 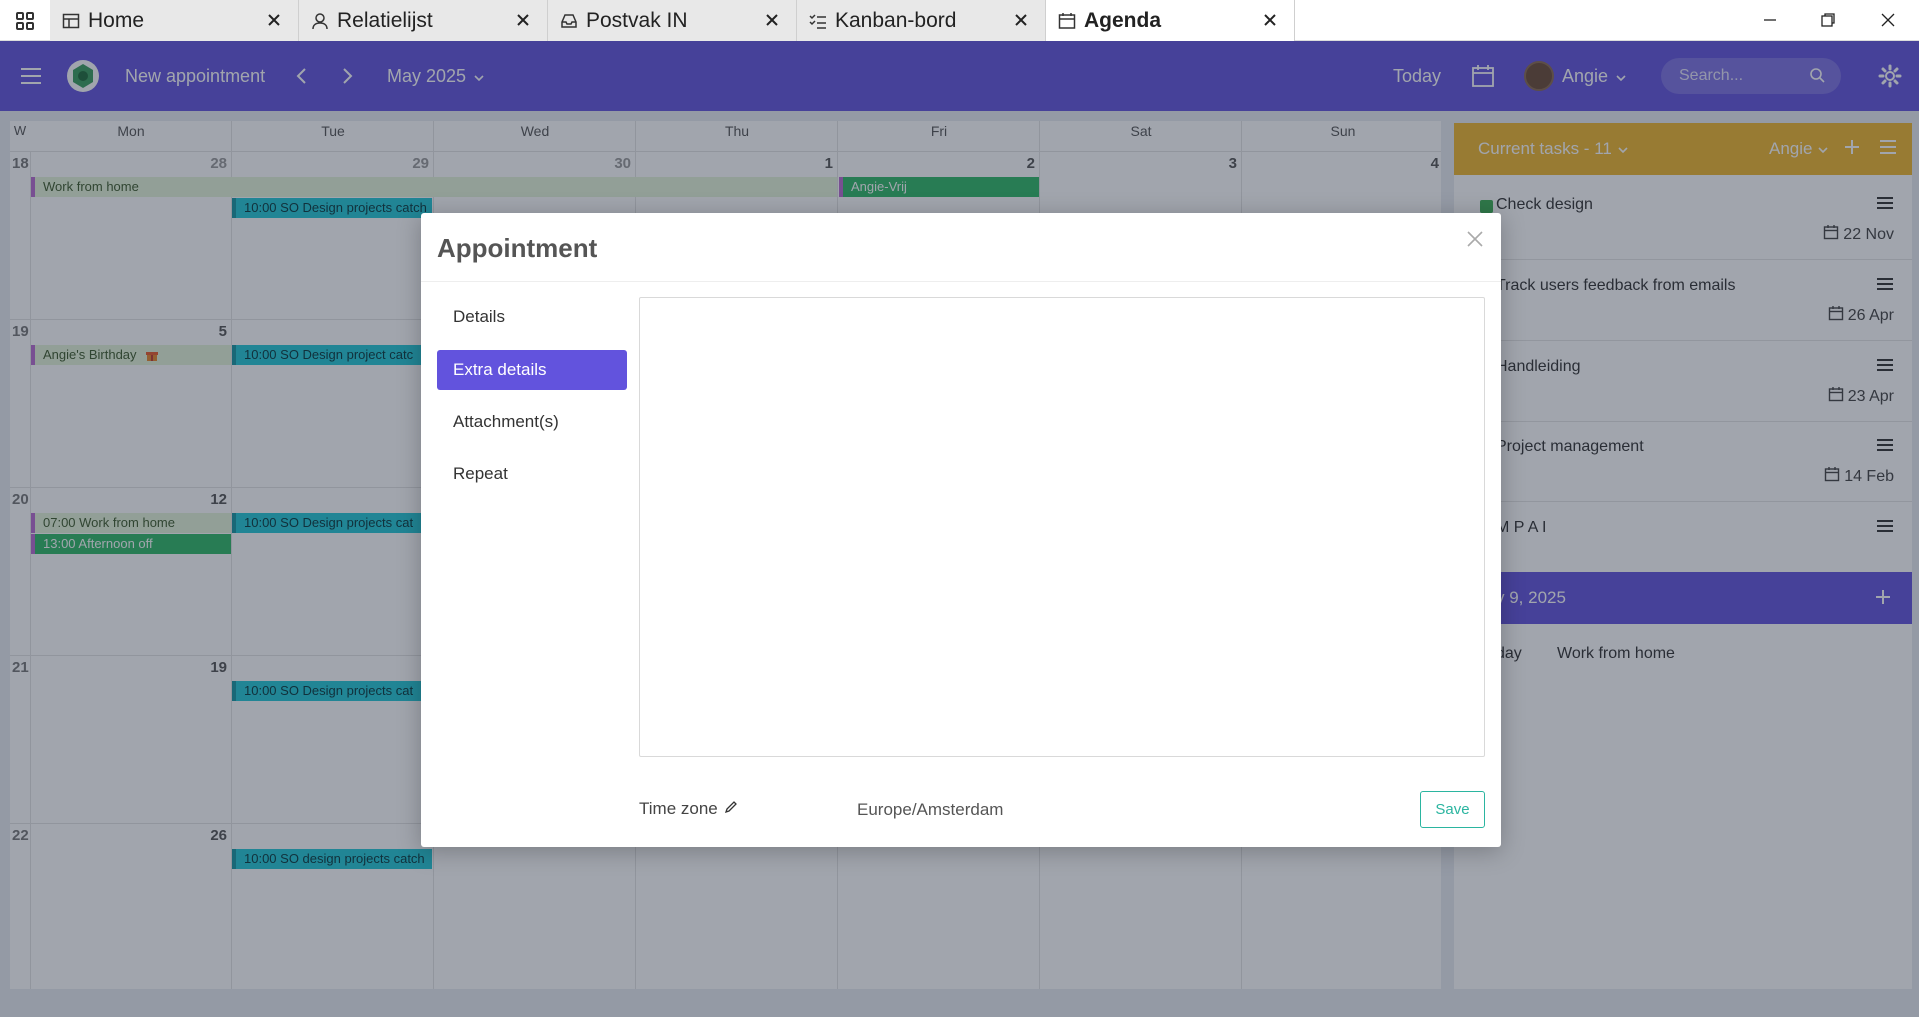 What do you see at coordinates (1828, 20) in the screenshot?
I see `restore-icon` at bounding box center [1828, 20].